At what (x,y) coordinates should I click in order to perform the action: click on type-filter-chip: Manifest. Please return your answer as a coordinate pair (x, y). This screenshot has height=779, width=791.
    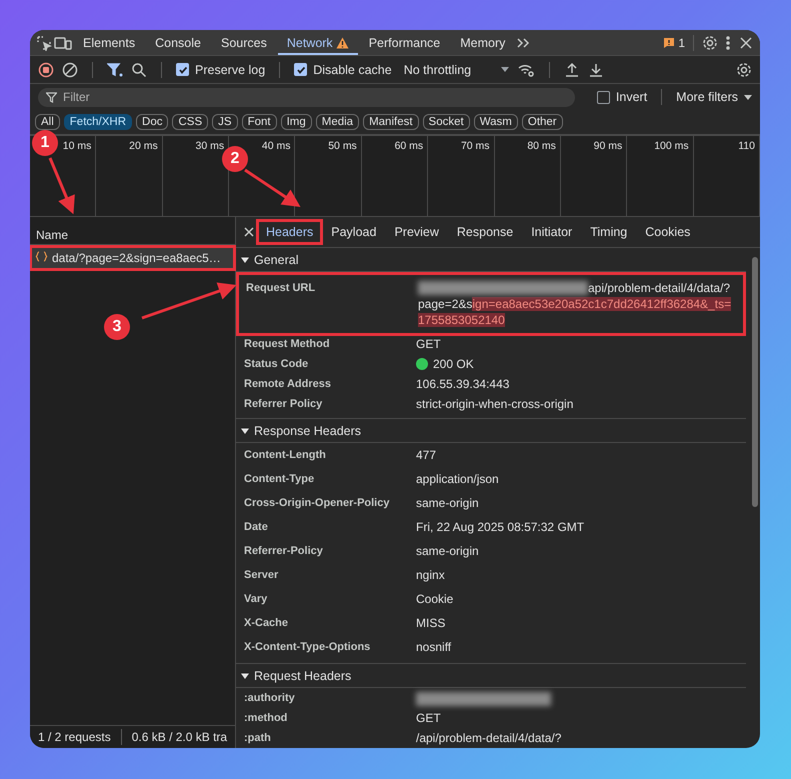
    Looking at the image, I should click on (391, 122).